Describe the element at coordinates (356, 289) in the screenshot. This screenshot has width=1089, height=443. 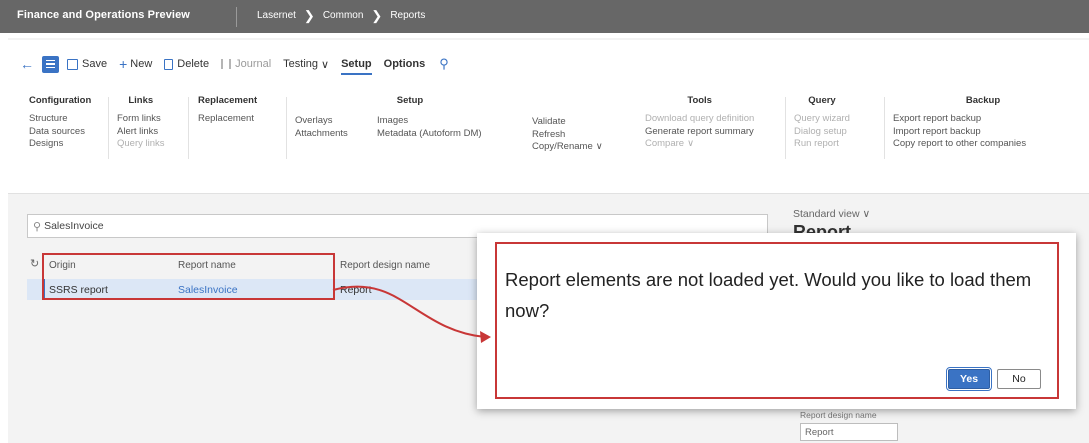
I see `cell-report-design-name: Report` at that location.